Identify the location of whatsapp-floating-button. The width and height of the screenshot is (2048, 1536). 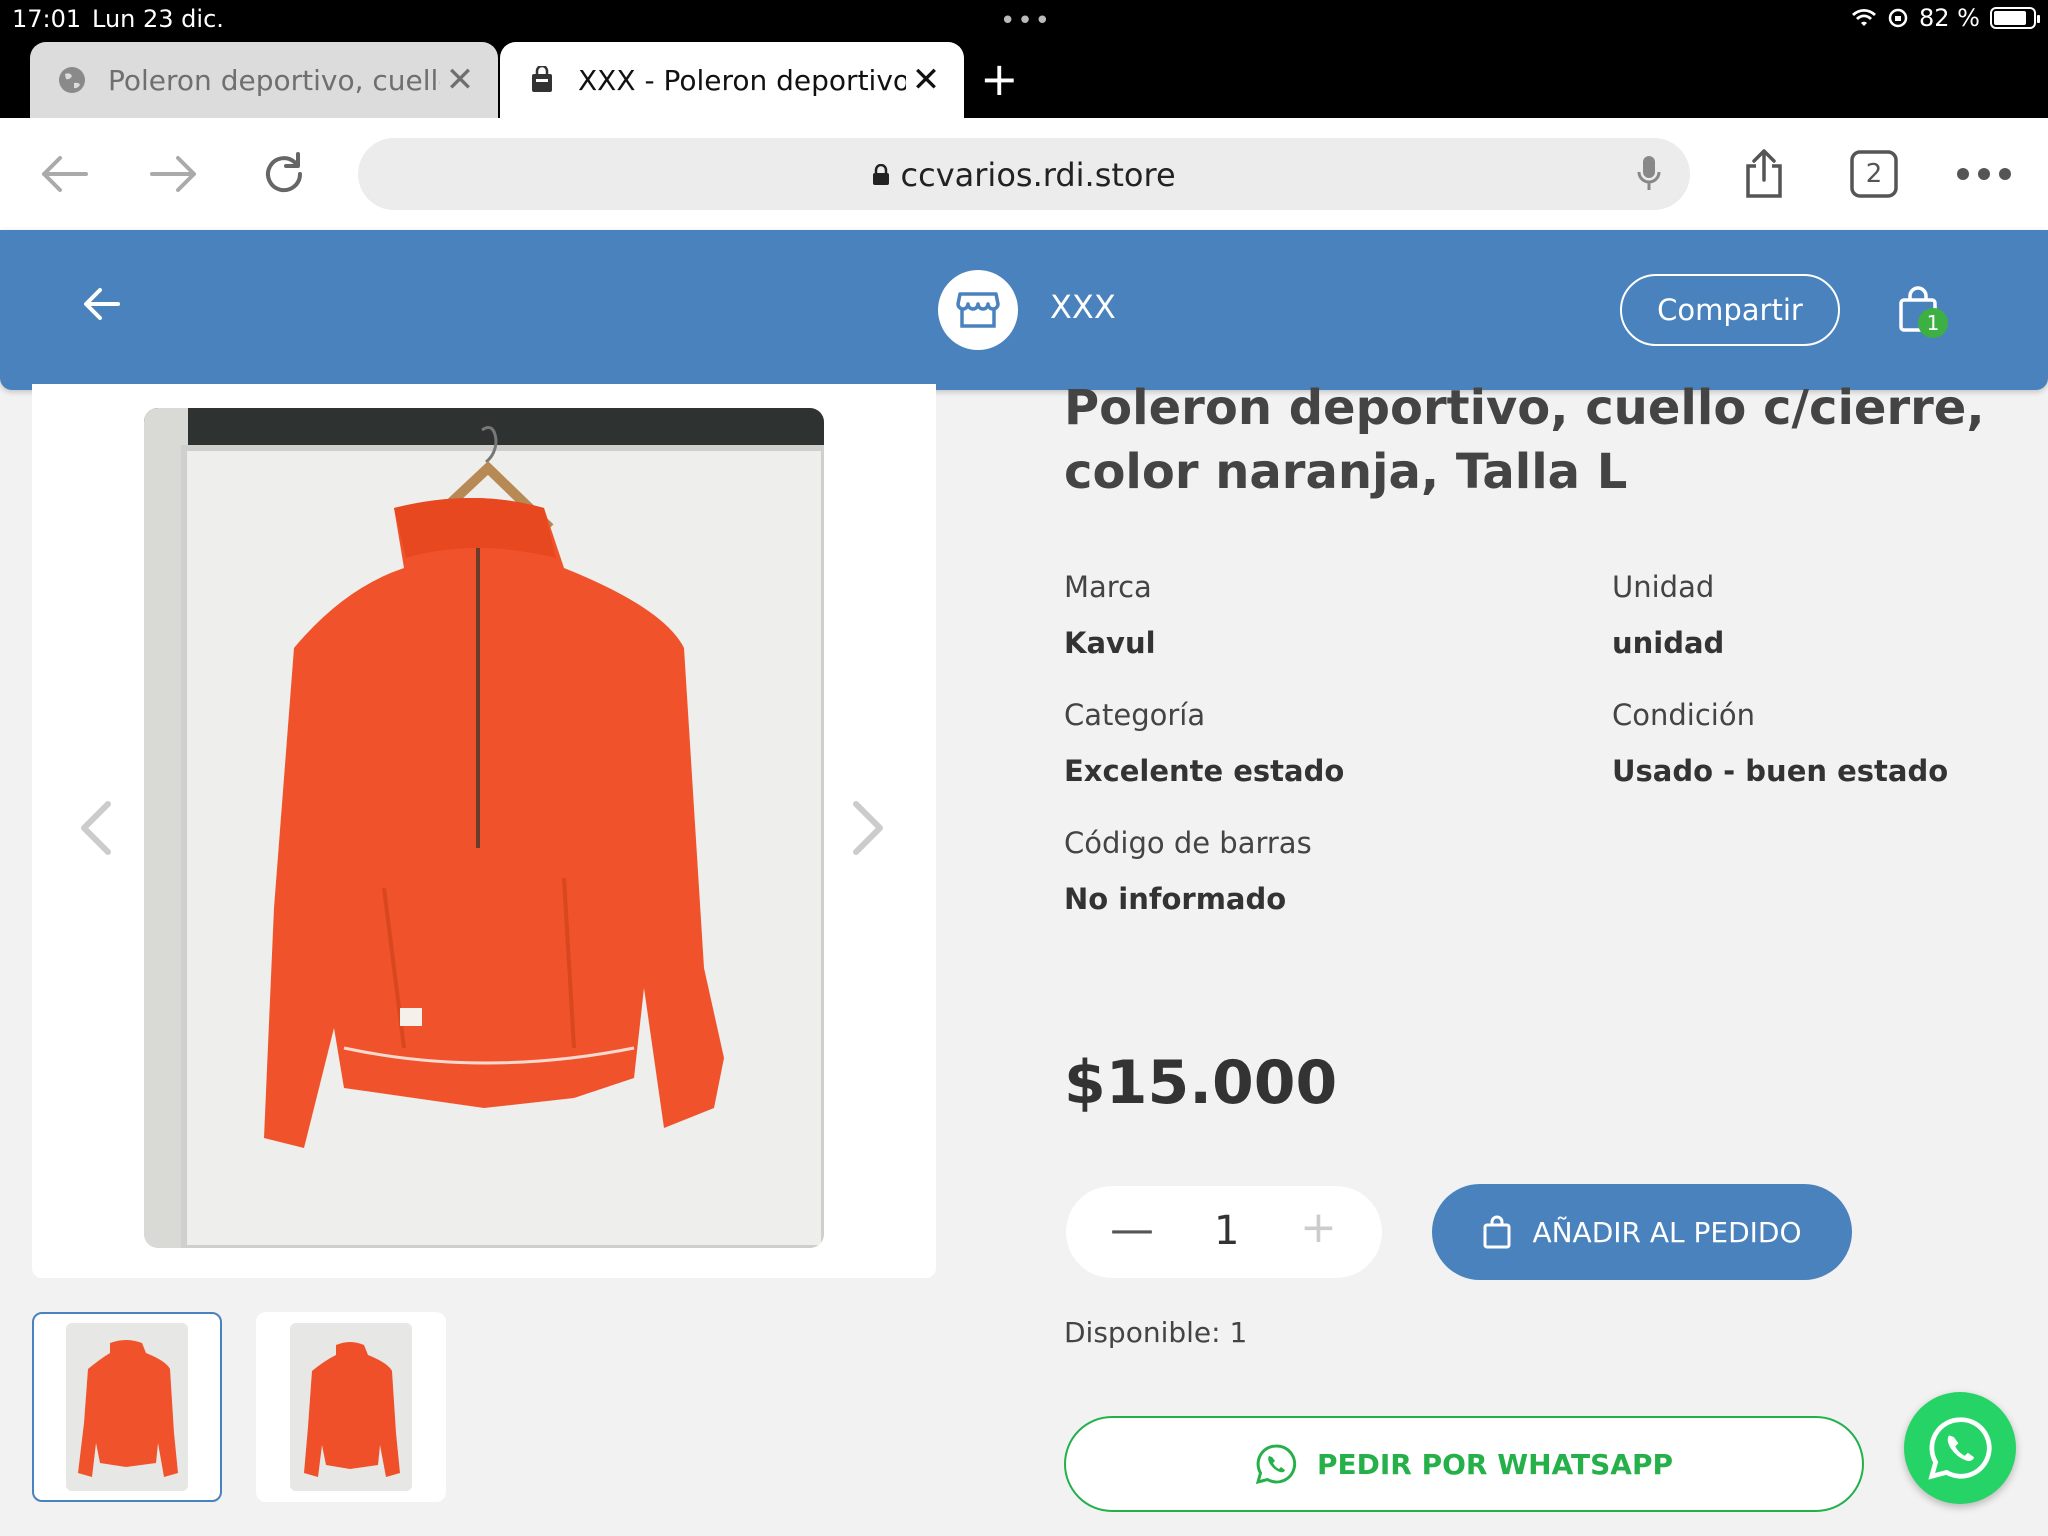
(1960, 1448).